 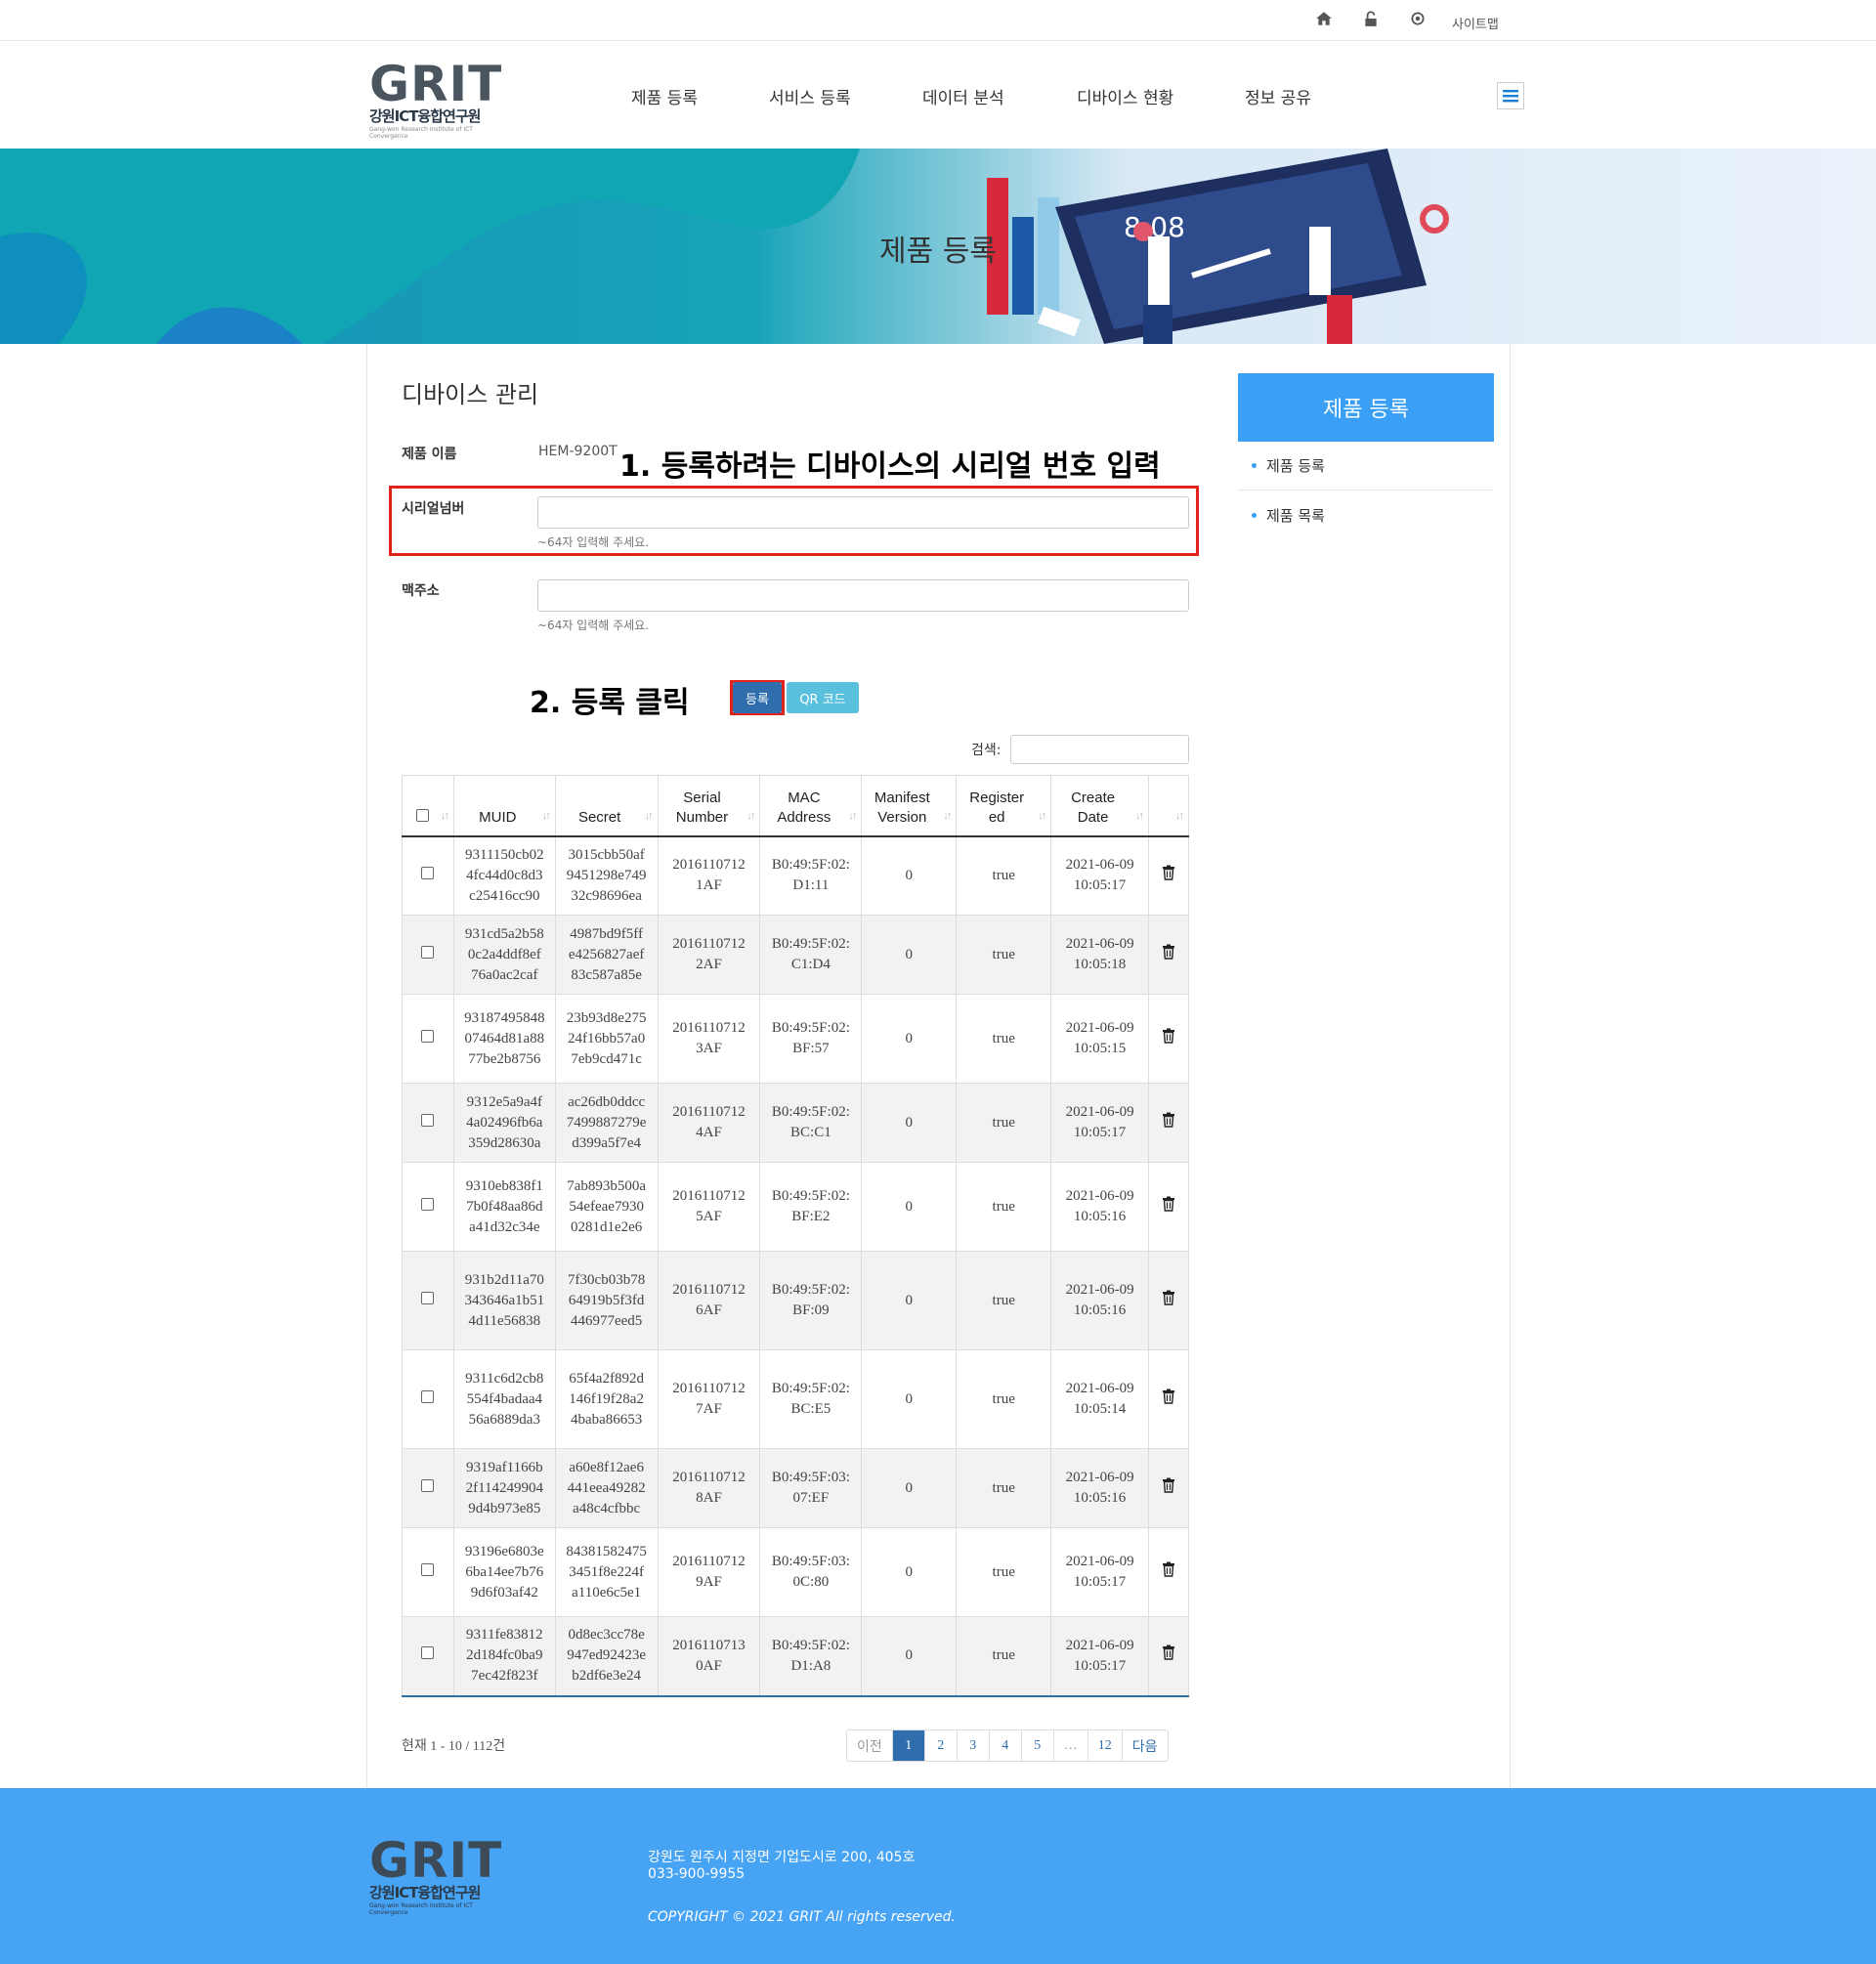 What do you see at coordinates (428, 806) in the screenshot?
I see `select-all-header: ↓↑` at bounding box center [428, 806].